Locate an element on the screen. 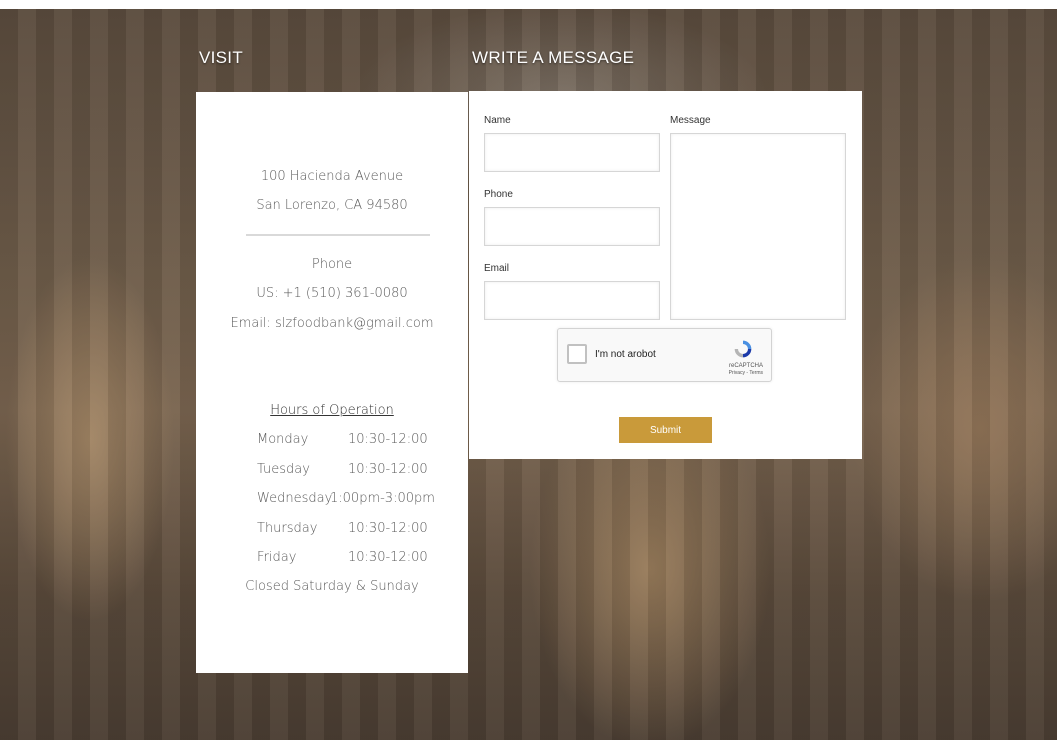  phone-input is located at coordinates (572, 226).